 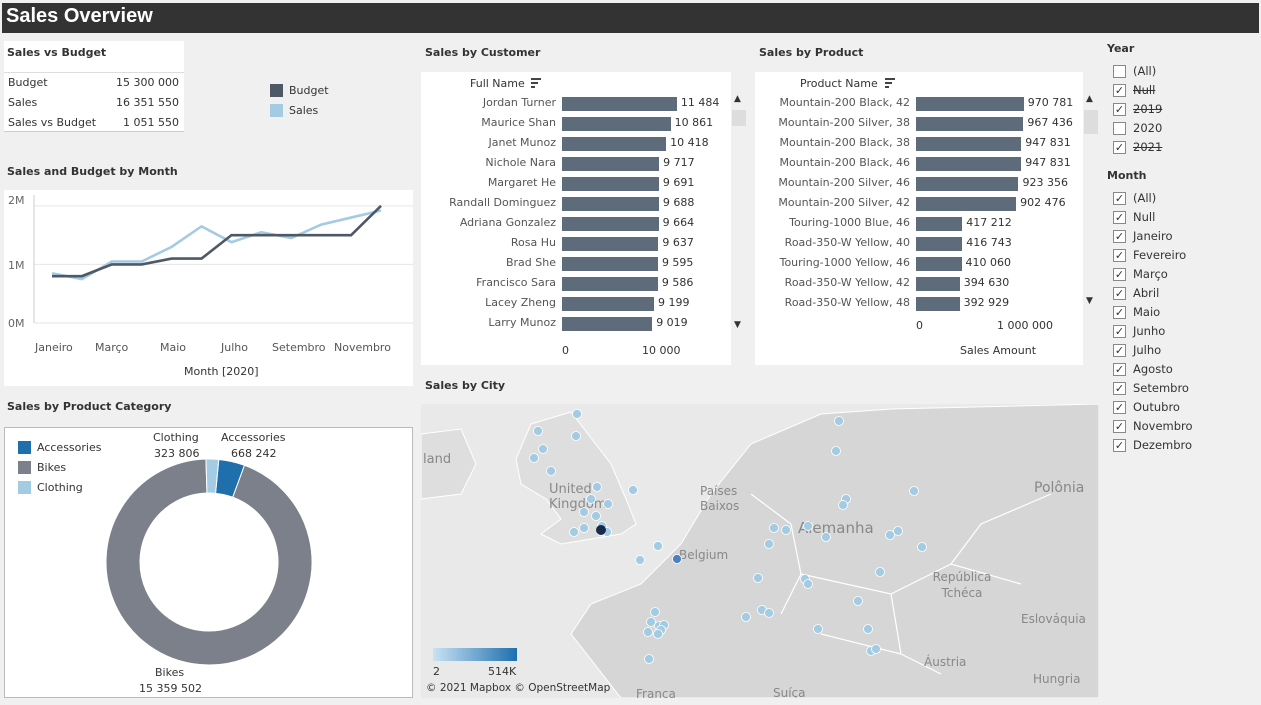 What do you see at coordinates (1163, 426) in the screenshot?
I see `filter-label: Novembro` at bounding box center [1163, 426].